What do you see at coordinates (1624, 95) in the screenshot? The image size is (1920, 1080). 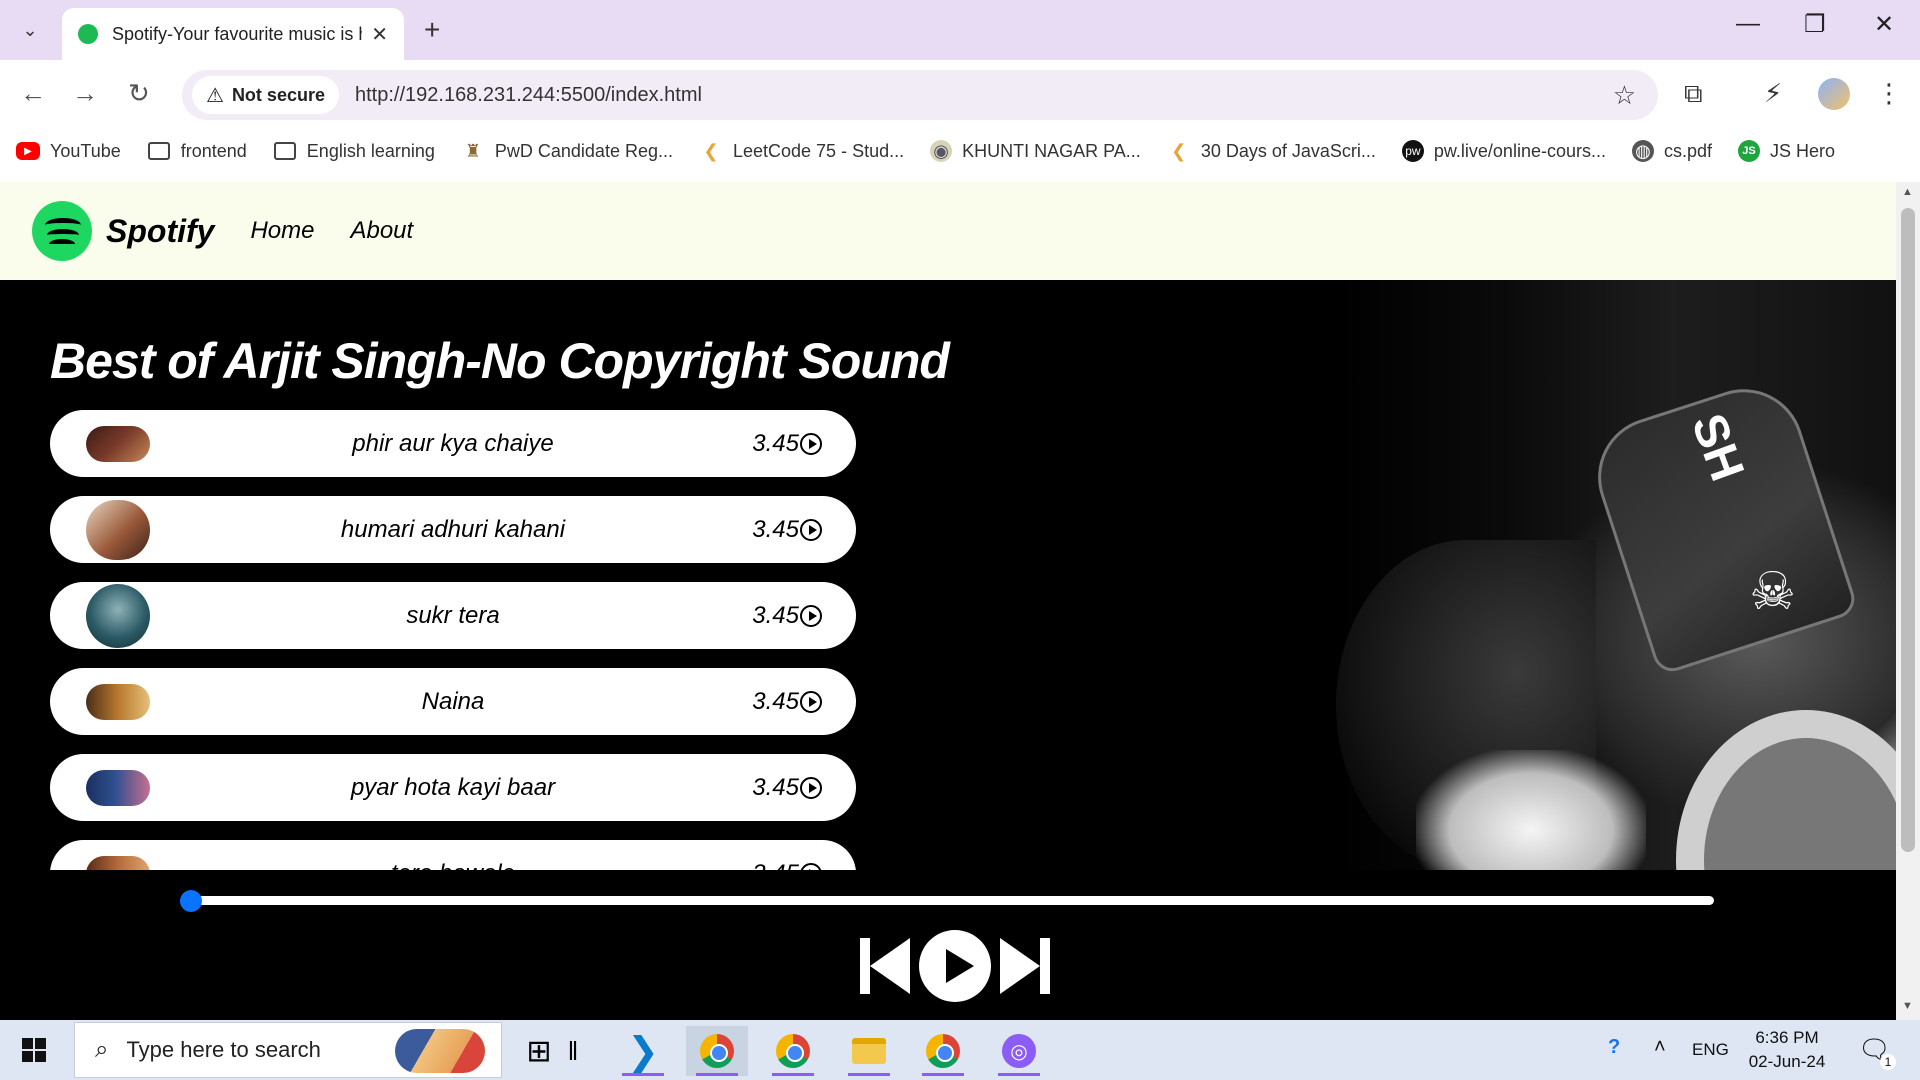 I see `bookmark-star-icon: ☆` at bounding box center [1624, 95].